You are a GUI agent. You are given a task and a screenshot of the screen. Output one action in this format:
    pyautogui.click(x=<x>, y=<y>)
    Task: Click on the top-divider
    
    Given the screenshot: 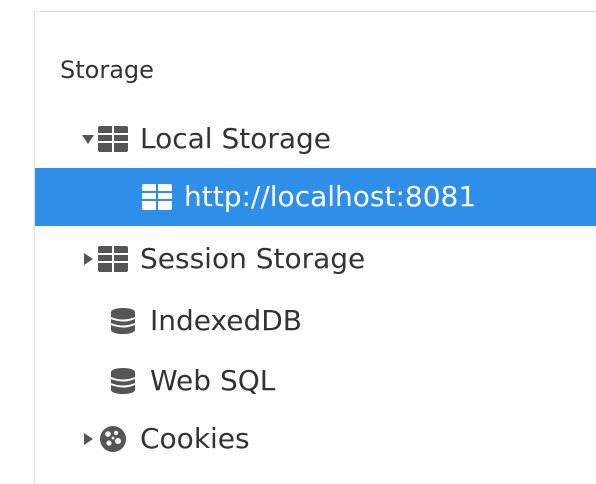 What is the action you would take?
    pyautogui.click(x=315, y=11)
    